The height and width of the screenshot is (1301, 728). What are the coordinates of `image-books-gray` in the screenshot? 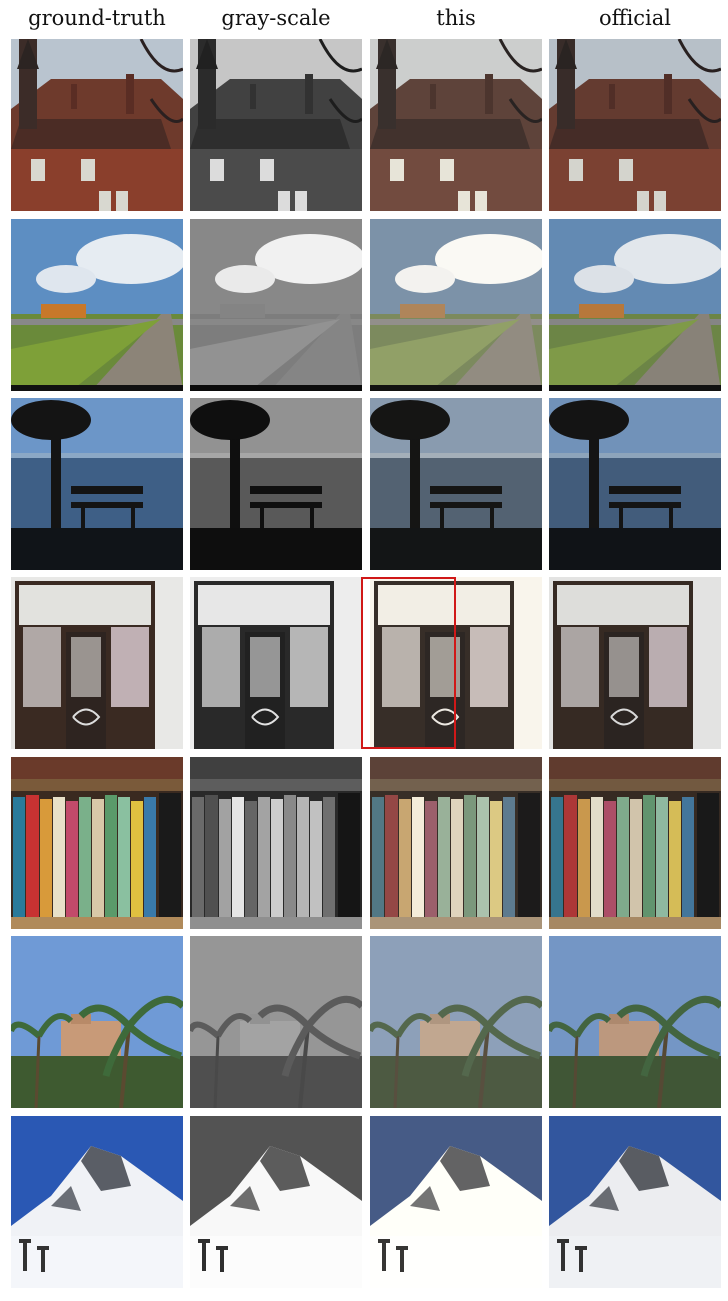 It's located at (276, 843).